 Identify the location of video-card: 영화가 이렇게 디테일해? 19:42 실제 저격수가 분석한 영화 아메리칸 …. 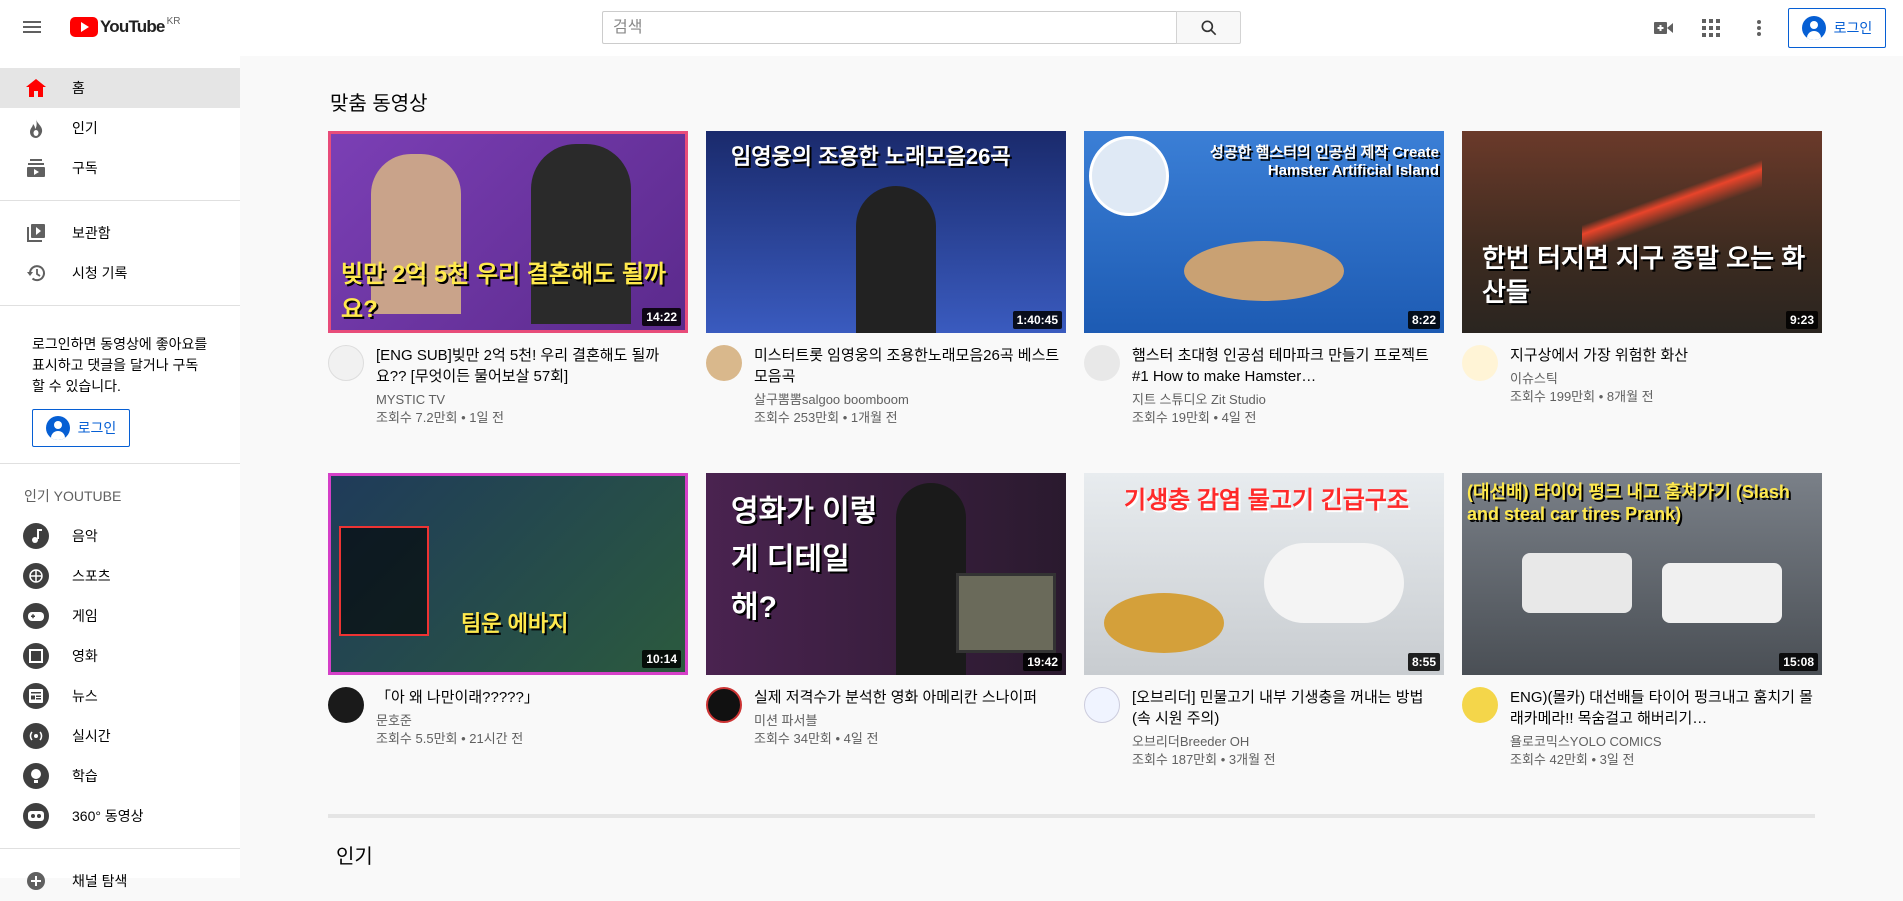
(886, 628).